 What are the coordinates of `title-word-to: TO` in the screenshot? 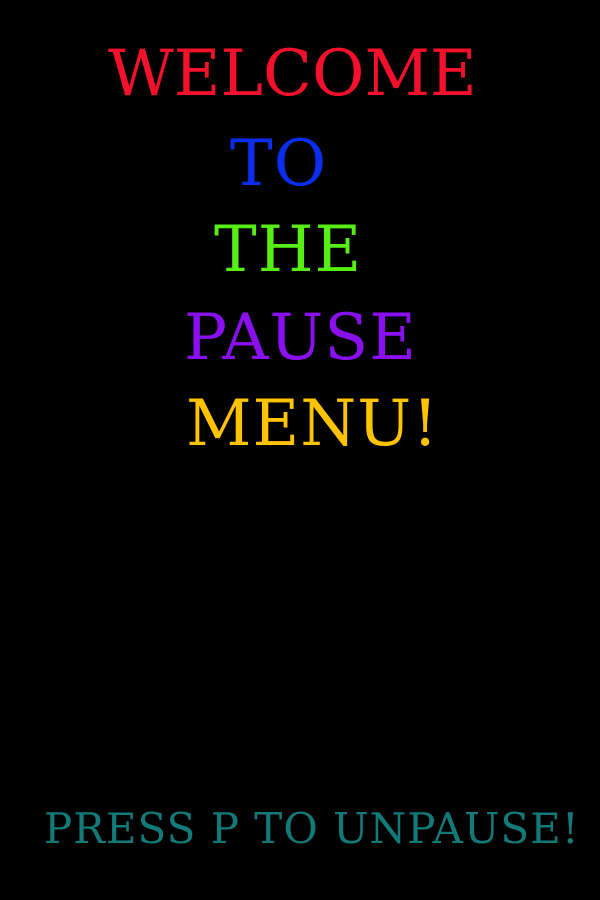 It's located at (279, 164).